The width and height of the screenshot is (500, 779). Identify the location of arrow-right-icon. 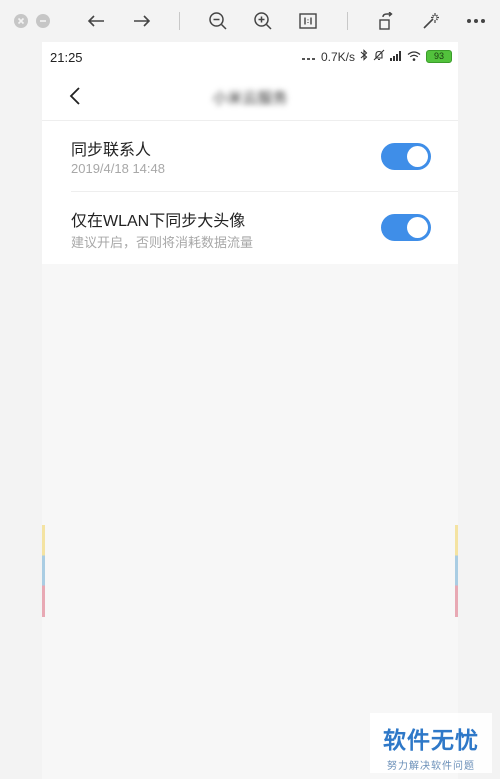
(142, 21).